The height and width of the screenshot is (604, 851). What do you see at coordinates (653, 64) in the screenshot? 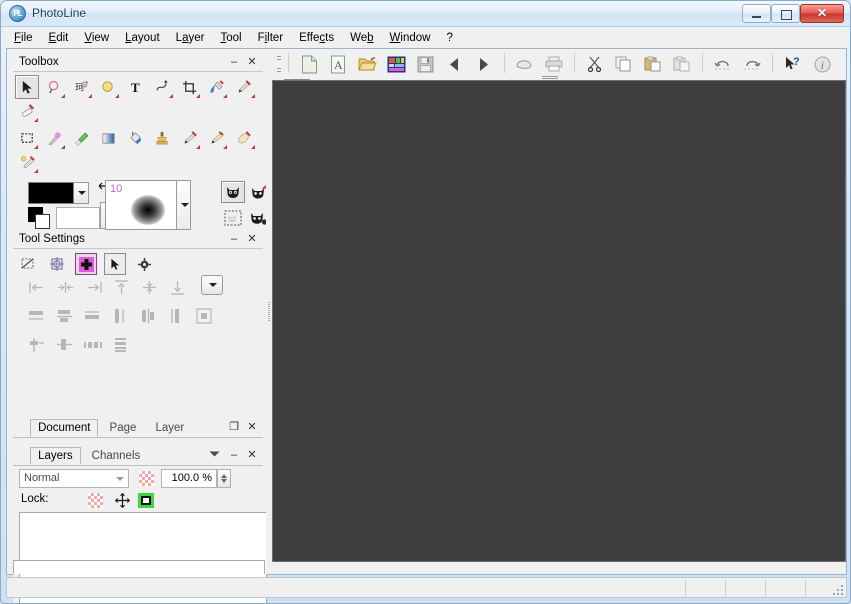
I see `paste-button` at bounding box center [653, 64].